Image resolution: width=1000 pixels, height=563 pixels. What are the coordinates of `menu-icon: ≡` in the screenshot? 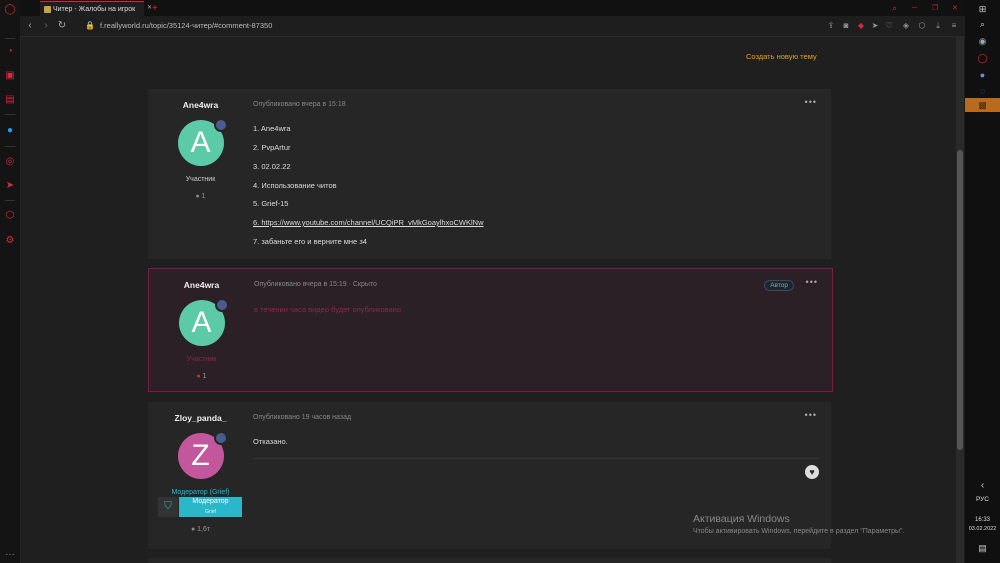 It's located at (954, 26).